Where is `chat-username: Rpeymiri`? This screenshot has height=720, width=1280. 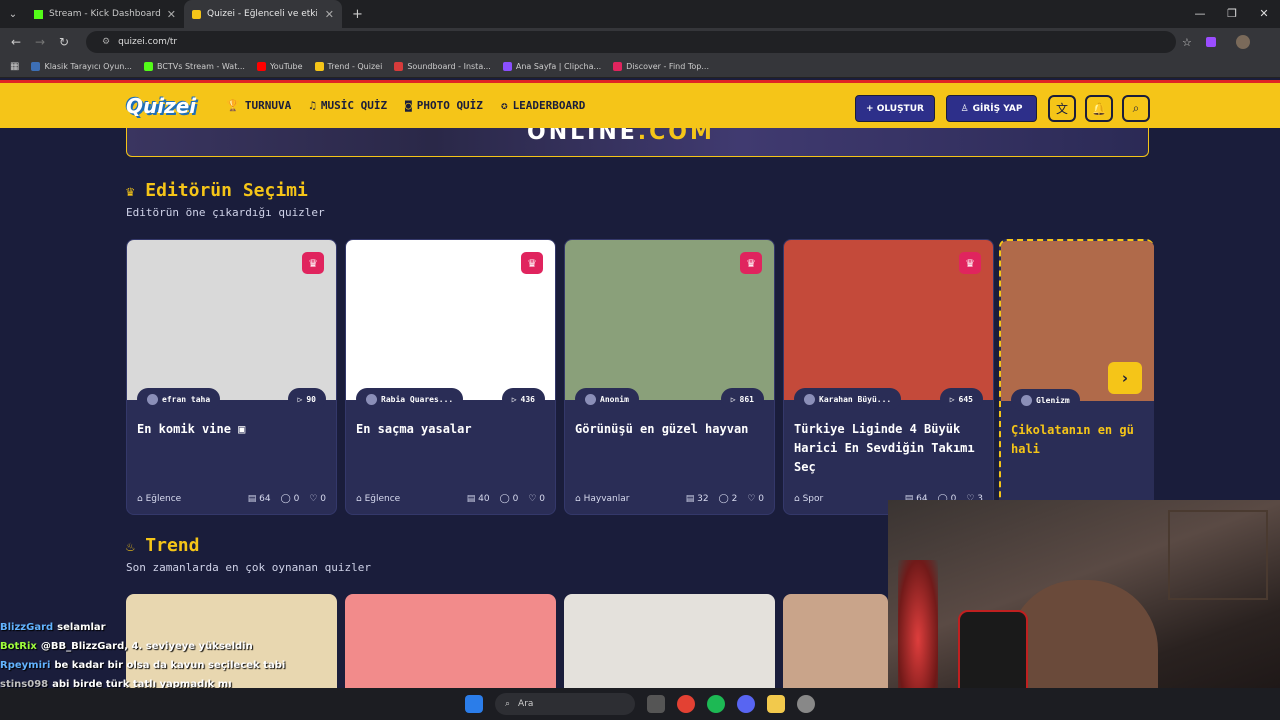 chat-username: Rpeymiri is located at coordinates (25, 665).